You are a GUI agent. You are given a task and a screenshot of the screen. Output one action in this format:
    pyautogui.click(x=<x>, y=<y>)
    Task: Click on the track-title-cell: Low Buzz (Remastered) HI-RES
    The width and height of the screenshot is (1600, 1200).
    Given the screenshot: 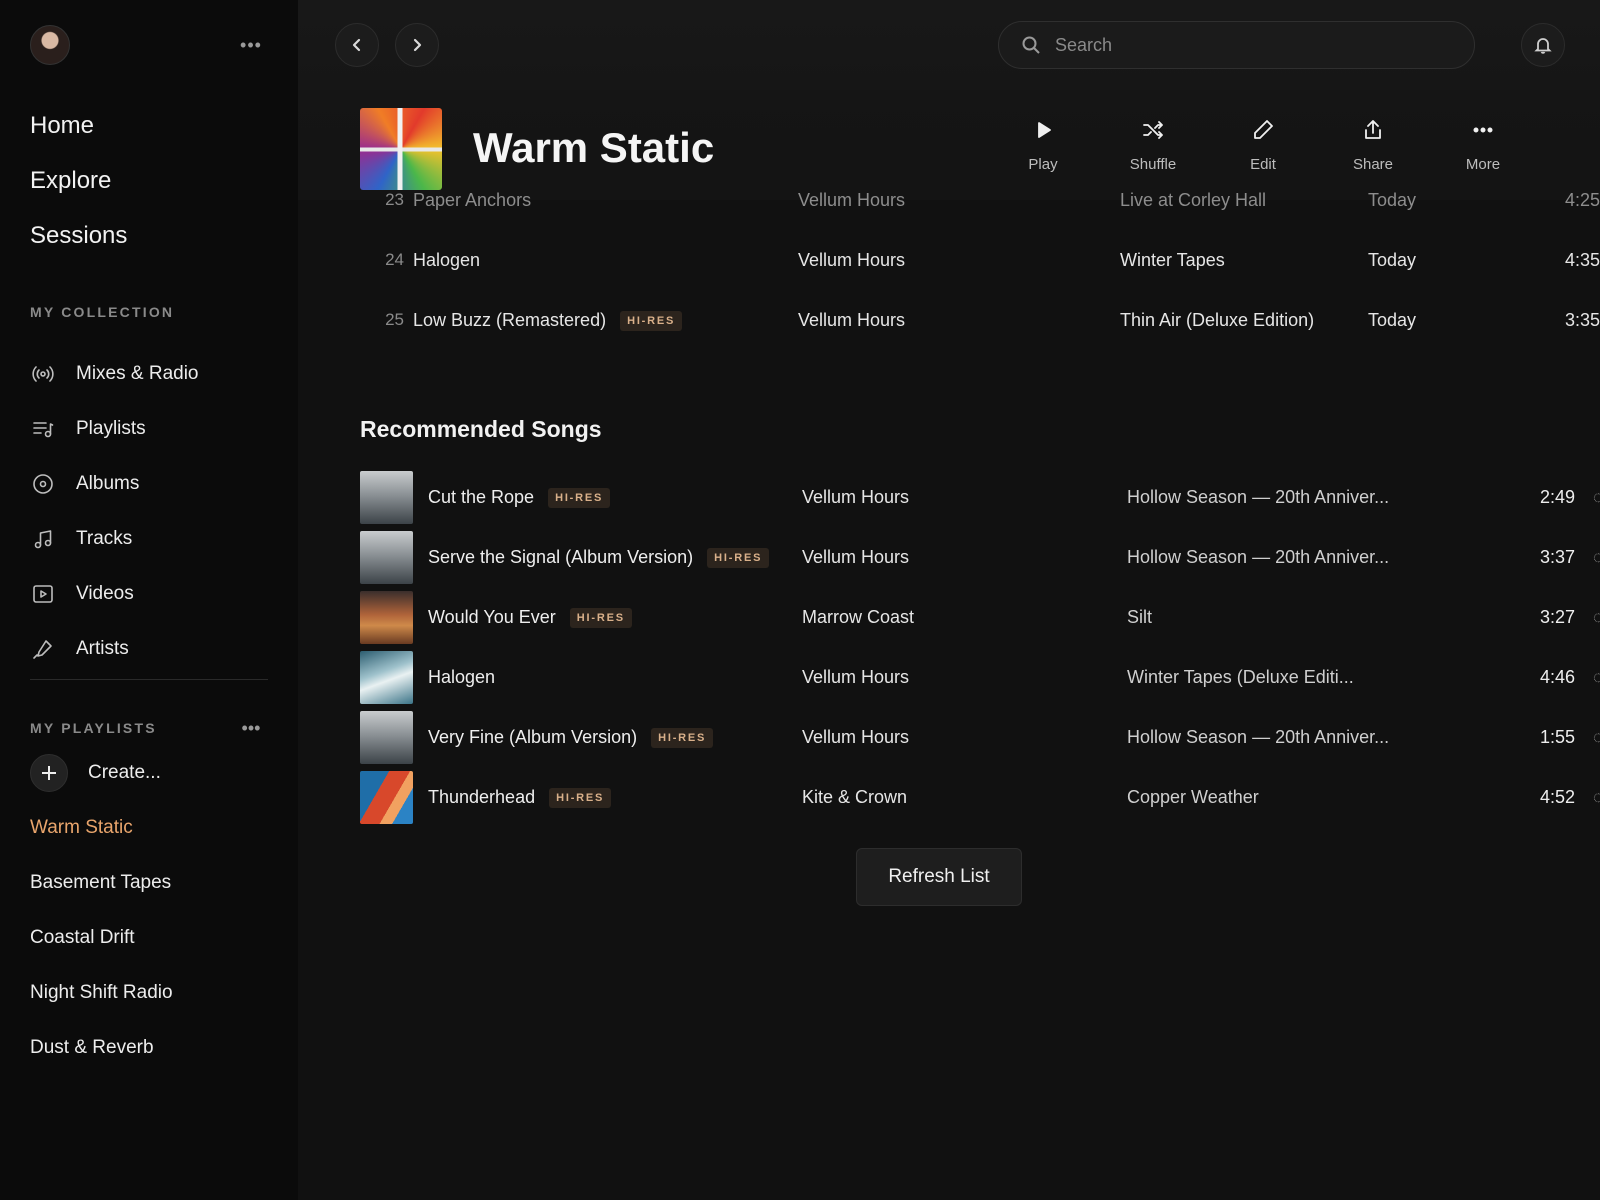 What is the action you would take?
    pyautogui.click(x=548, y=320)
    